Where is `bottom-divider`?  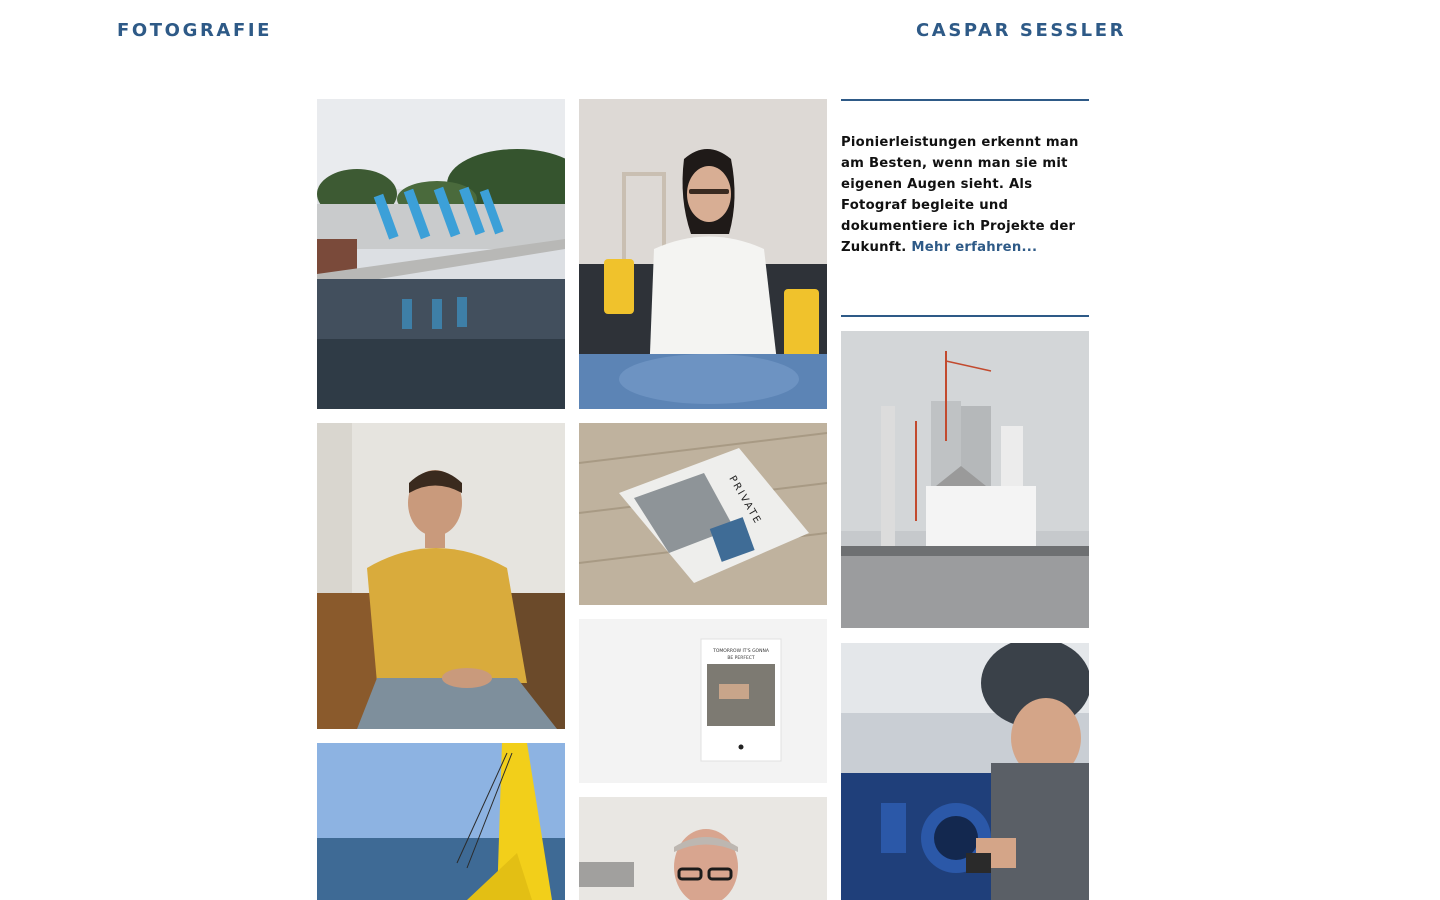 bottom-divider is located at coordinates (965, 316).